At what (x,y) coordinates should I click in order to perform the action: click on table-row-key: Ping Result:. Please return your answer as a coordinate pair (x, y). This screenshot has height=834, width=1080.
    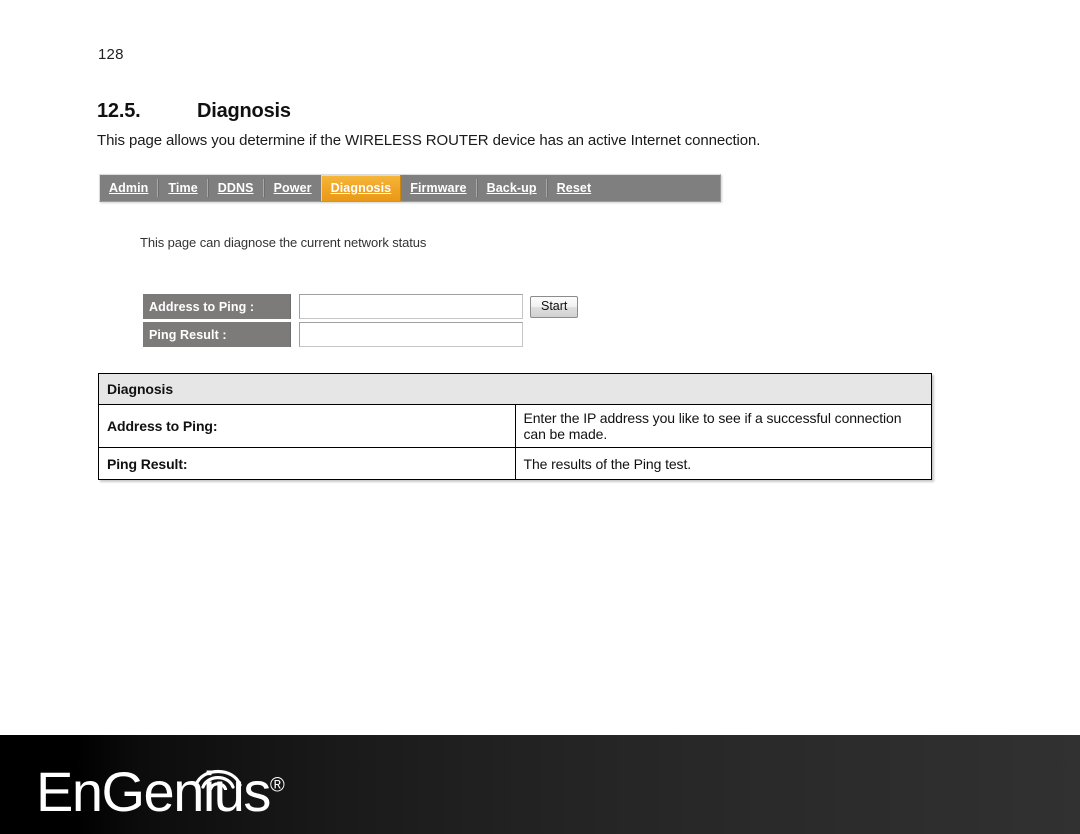
    Looking at the image, I should click on (307, 463).